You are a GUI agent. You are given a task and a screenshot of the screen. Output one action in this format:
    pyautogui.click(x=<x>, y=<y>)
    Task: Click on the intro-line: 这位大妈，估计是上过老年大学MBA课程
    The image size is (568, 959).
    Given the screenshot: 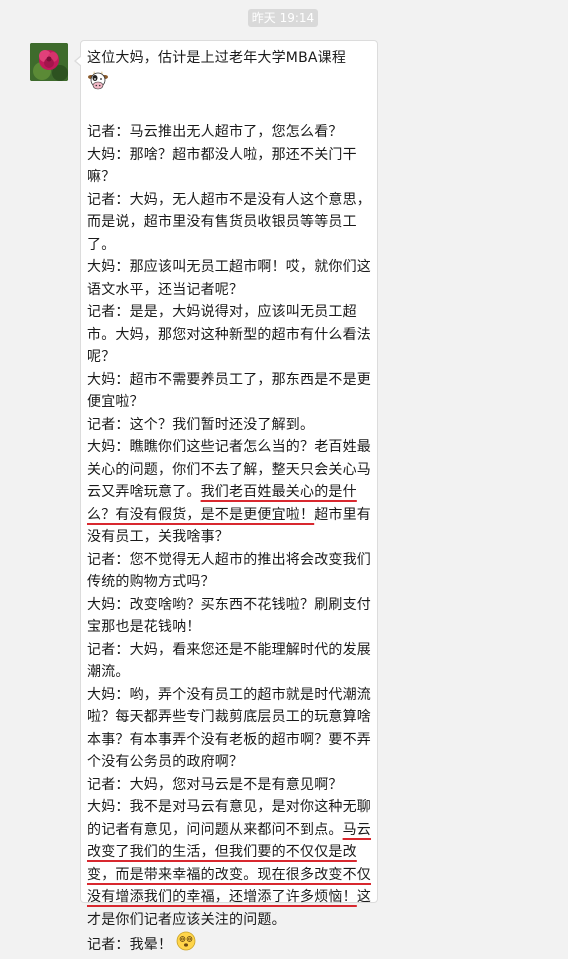 What is the action you would take?
    pyautogui.click(x=232, y=58)
    